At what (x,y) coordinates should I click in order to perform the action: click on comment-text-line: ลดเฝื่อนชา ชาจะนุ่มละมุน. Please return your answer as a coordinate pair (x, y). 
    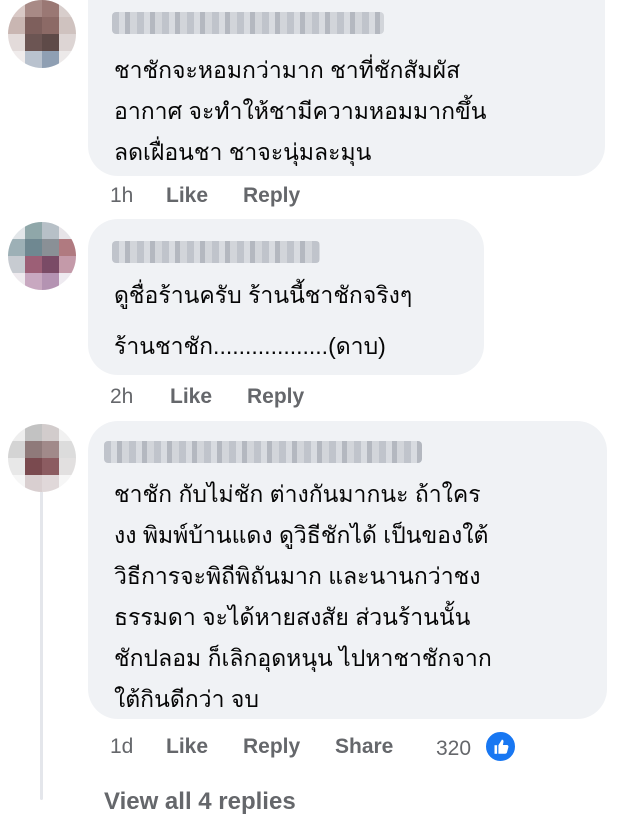
    Looking at the image, I should click on (243, 152).